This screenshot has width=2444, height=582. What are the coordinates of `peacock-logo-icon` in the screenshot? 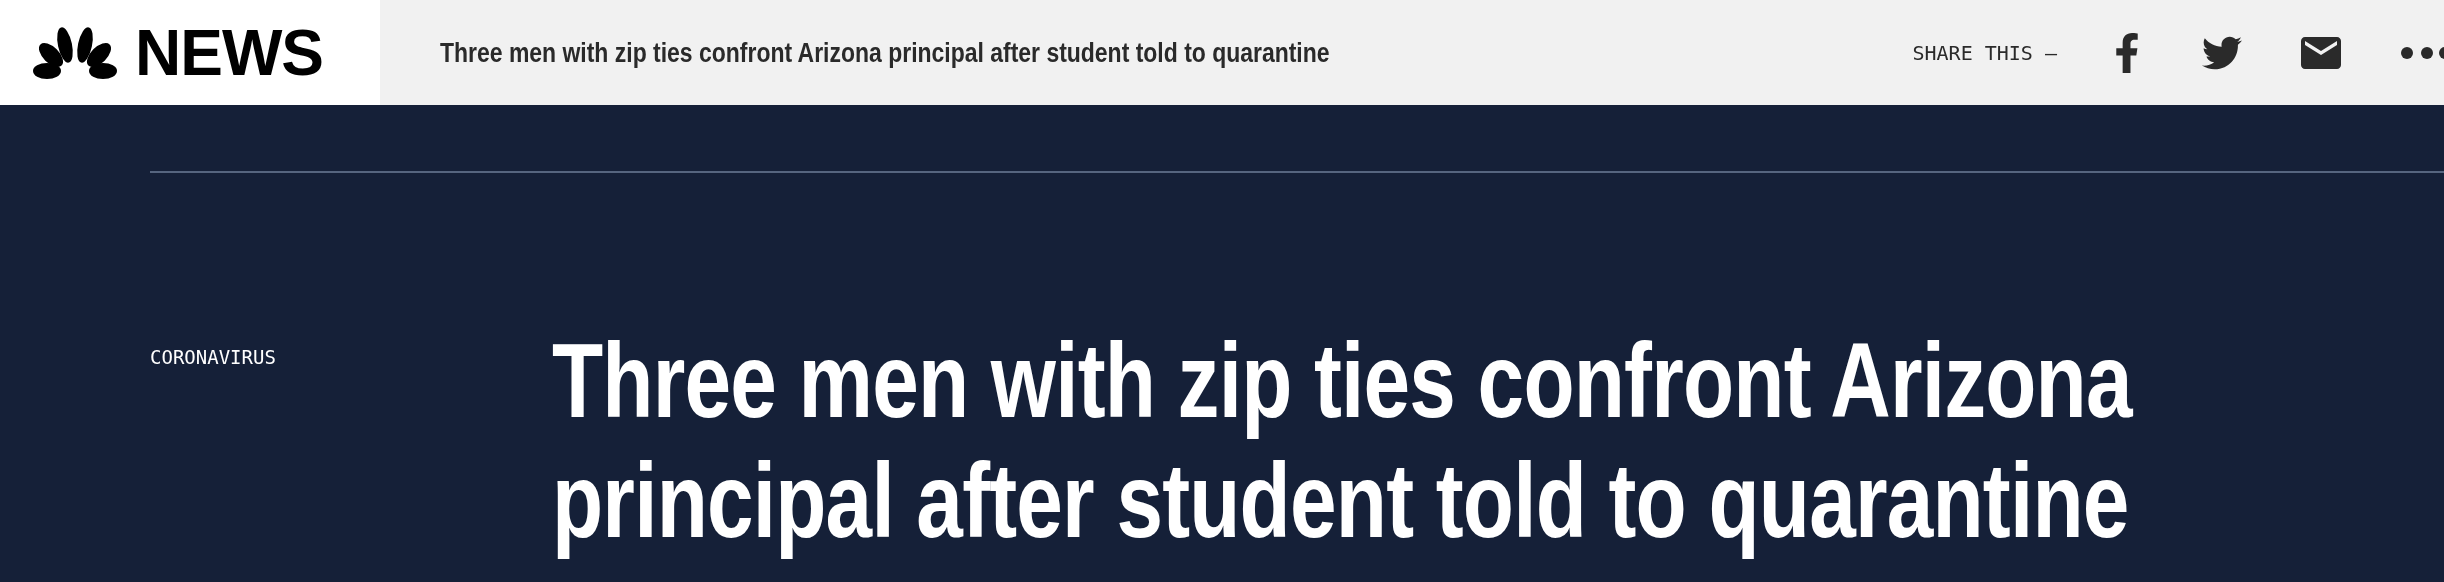 It's located at (75, 52).